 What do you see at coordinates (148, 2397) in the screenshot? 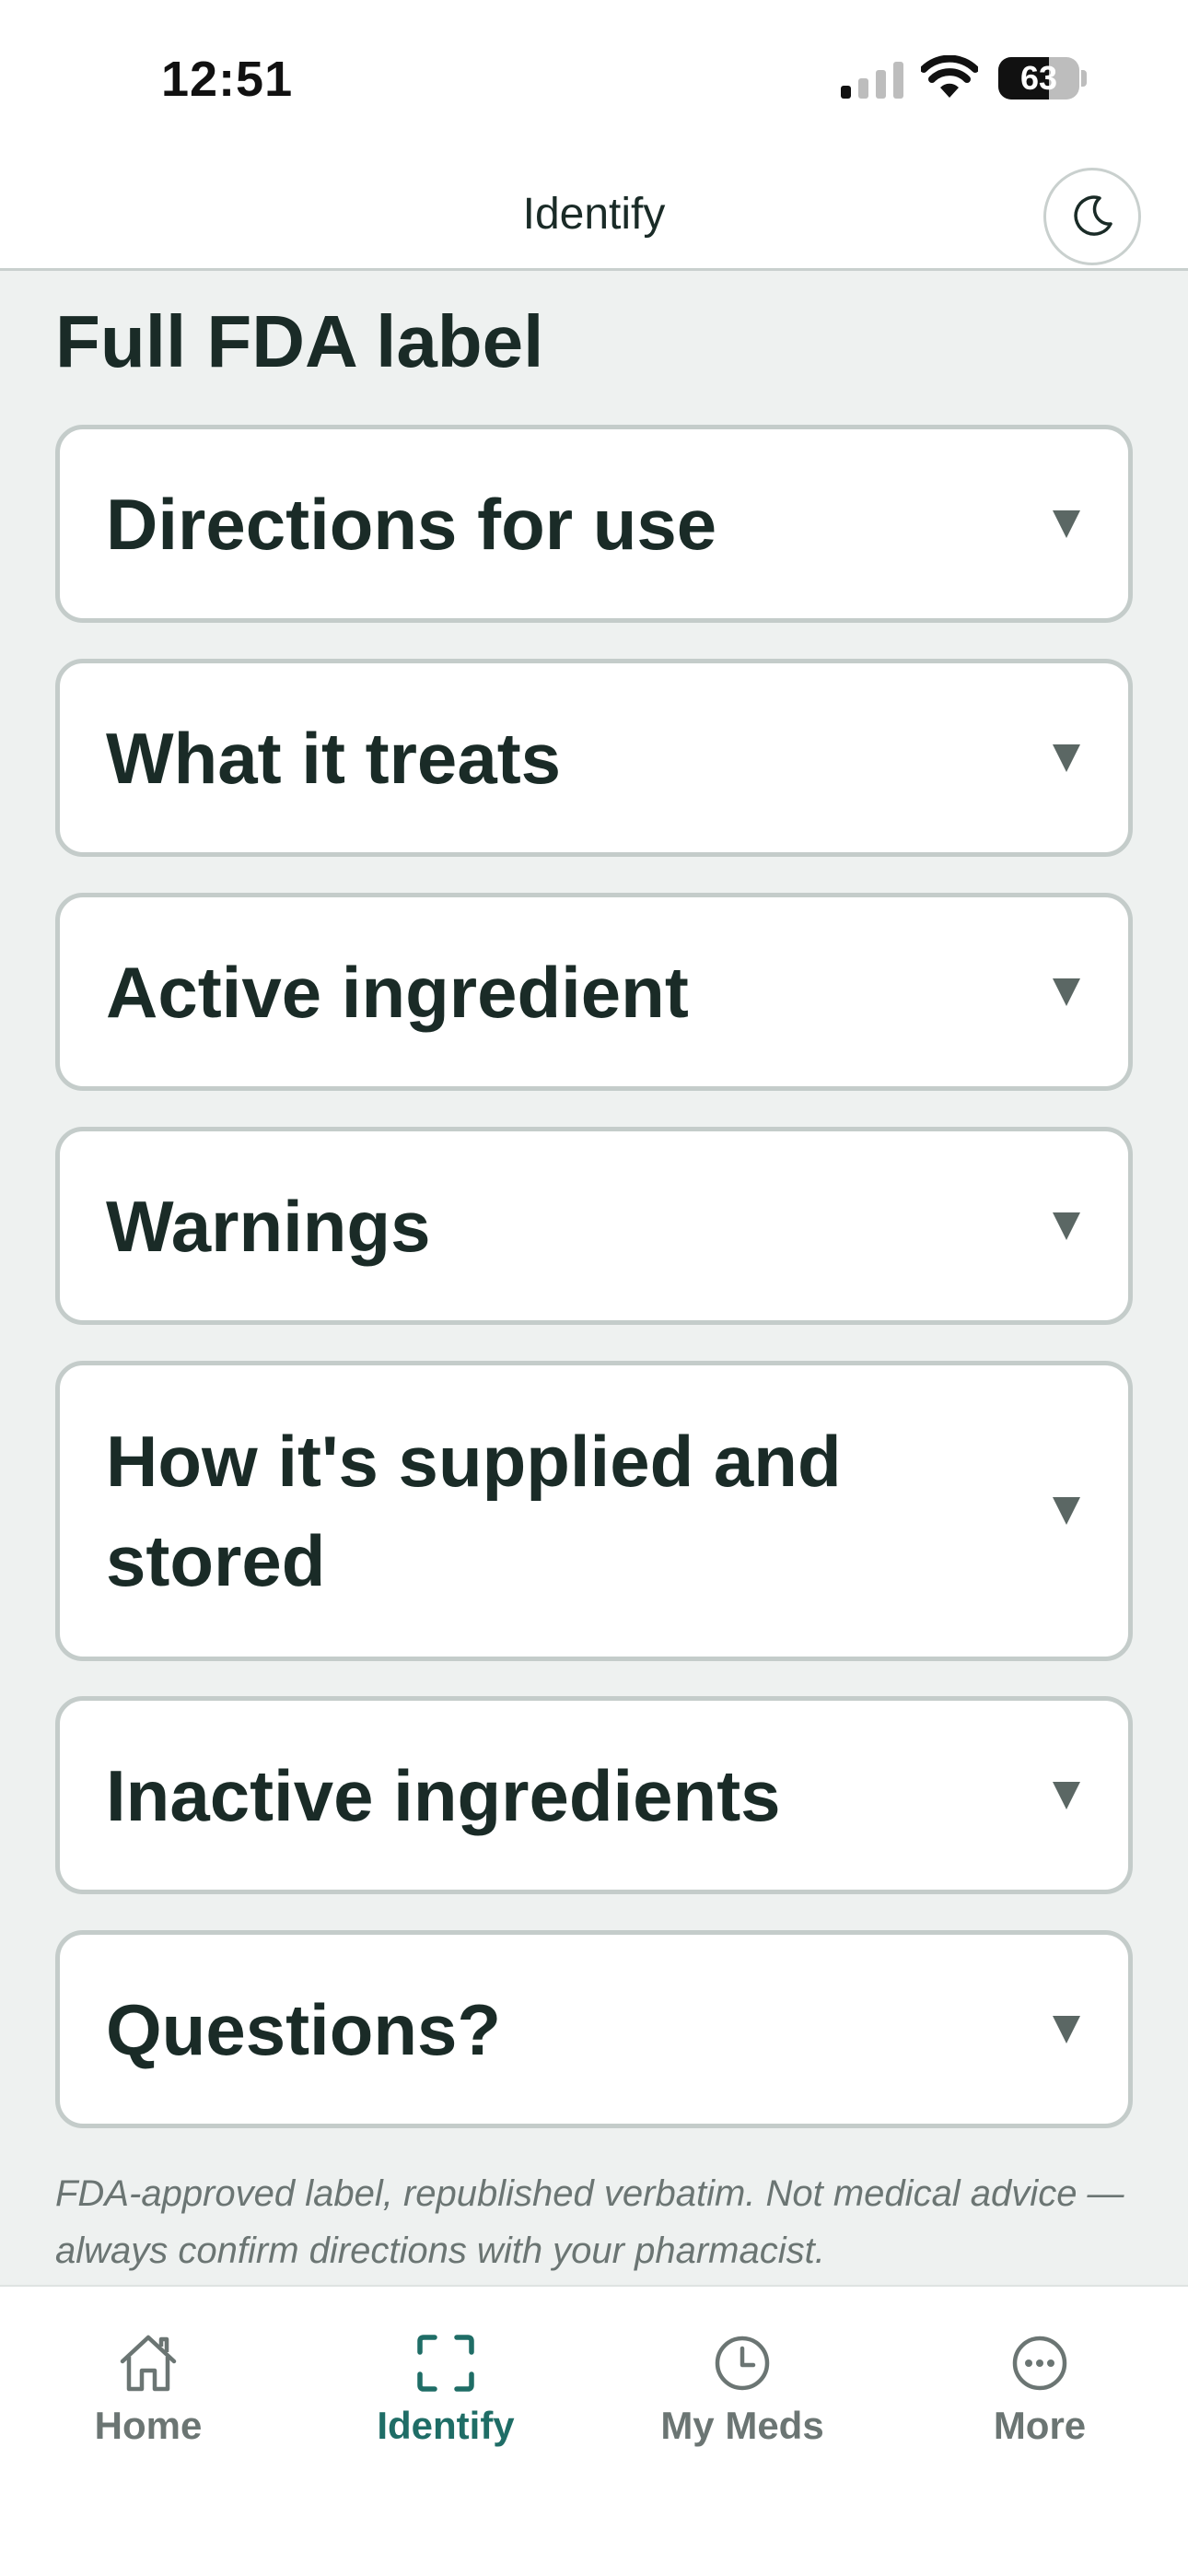
I see `nav-item-home: Home` at bounding box center [148, 2397].